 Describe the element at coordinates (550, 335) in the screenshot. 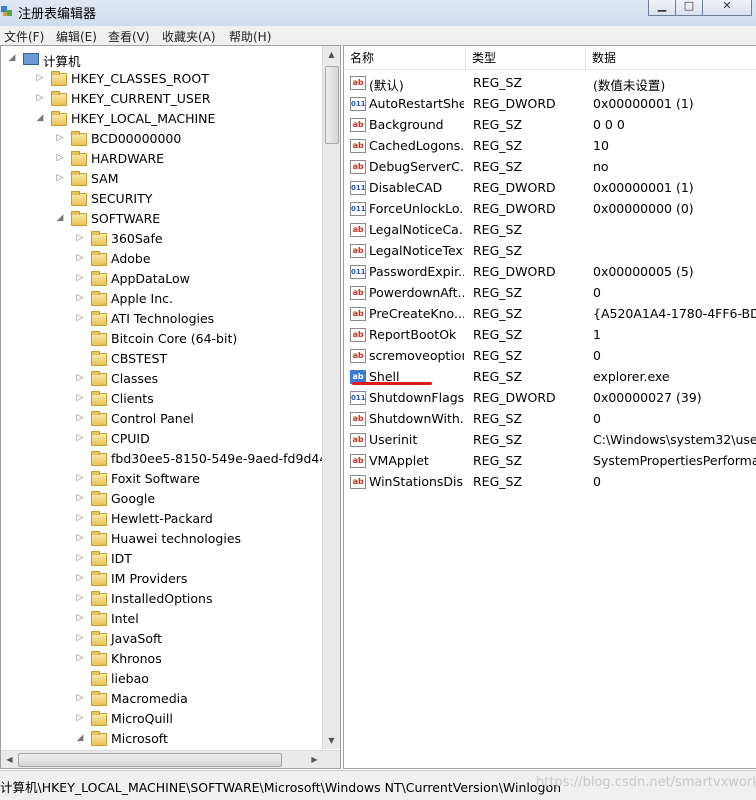

I see `registry-value-row: ab ReportBootOk REG_SZ 1` at that location.